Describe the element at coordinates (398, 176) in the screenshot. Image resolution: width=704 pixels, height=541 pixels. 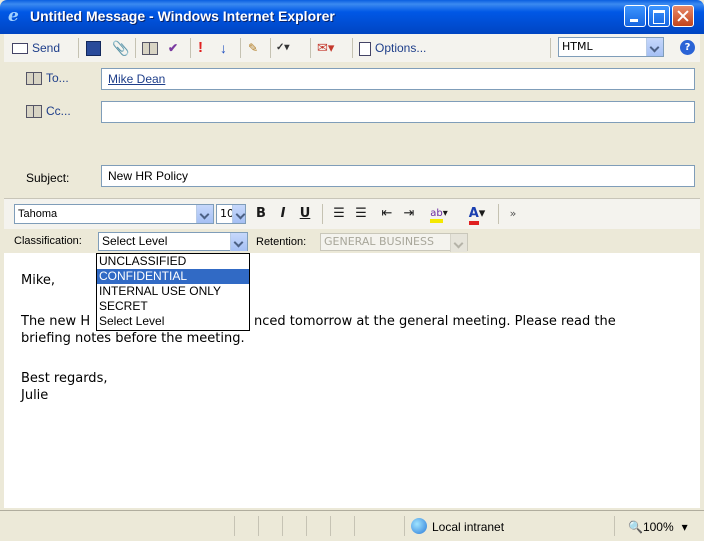
I see `subject-field: New HR Policy` at that location.